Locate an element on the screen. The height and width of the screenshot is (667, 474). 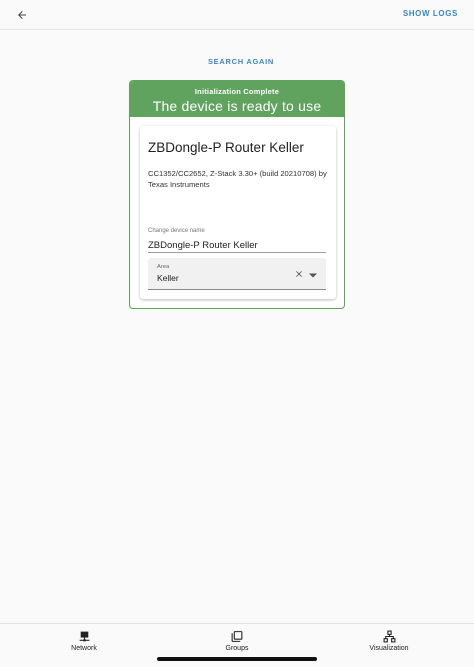
area-dropdown-button is located at coordinates (313, 275).